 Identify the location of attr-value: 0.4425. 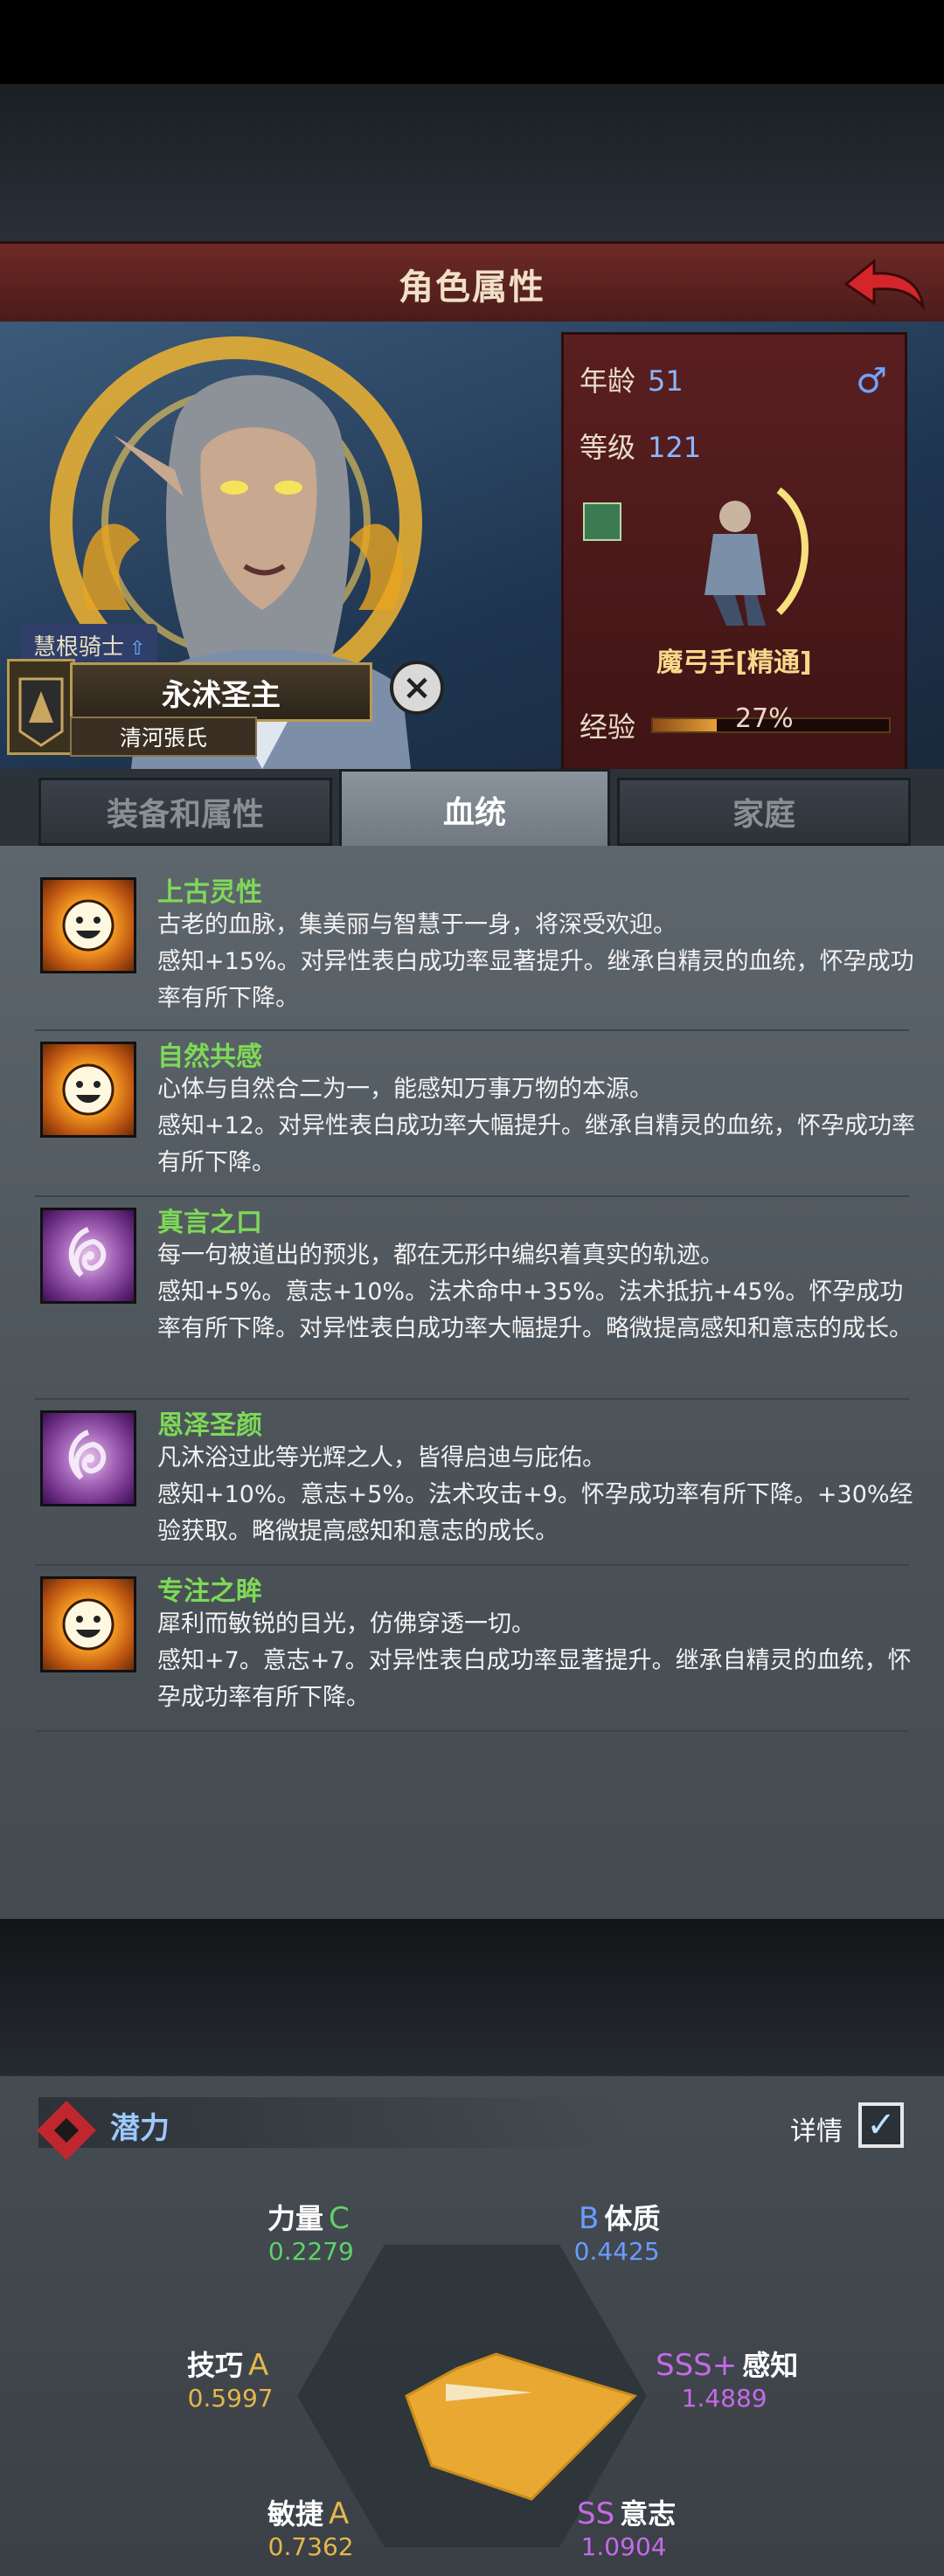
(617, 2251).